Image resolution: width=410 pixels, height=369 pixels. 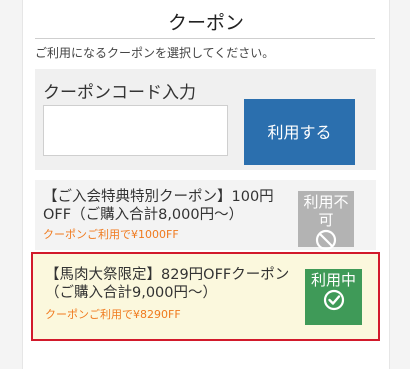 I want to click on coupon-status-label: 利用不可, so click(x=326, y=211).